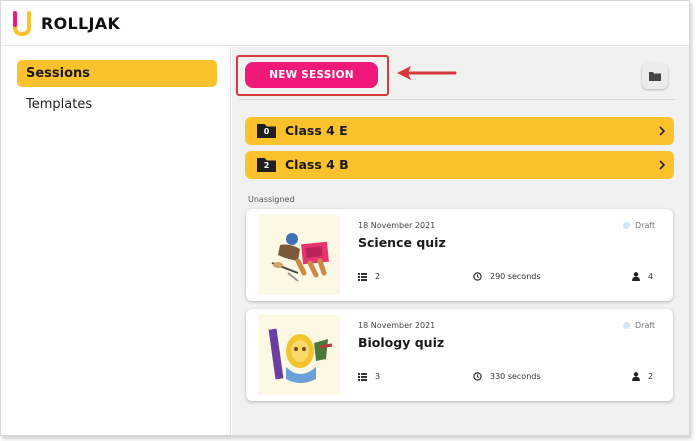  I want to click on participant-count-value: 4, so click(651, 276).